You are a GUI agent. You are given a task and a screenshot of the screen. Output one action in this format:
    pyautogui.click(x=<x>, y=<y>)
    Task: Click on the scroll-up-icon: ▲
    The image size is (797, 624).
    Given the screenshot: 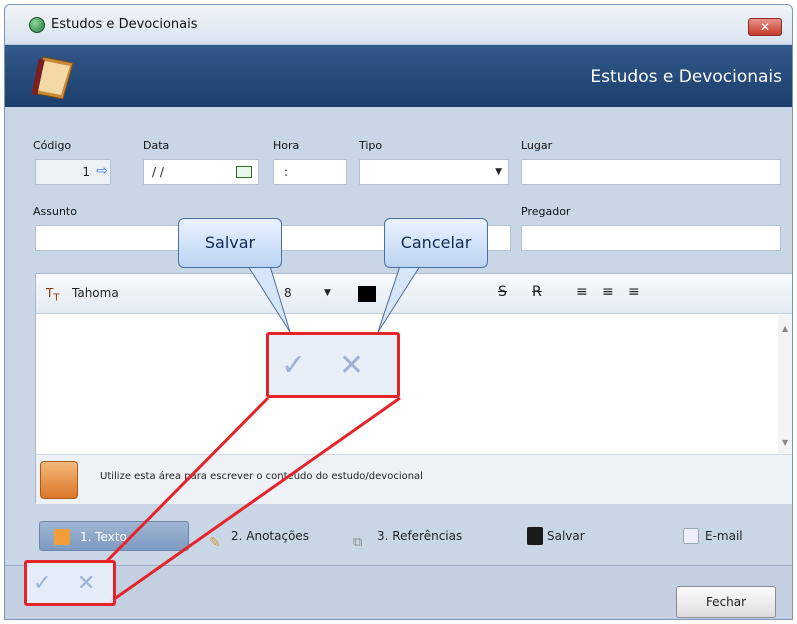 What is the action you would take?
    pyautogui.click(x=785, y=328)
    